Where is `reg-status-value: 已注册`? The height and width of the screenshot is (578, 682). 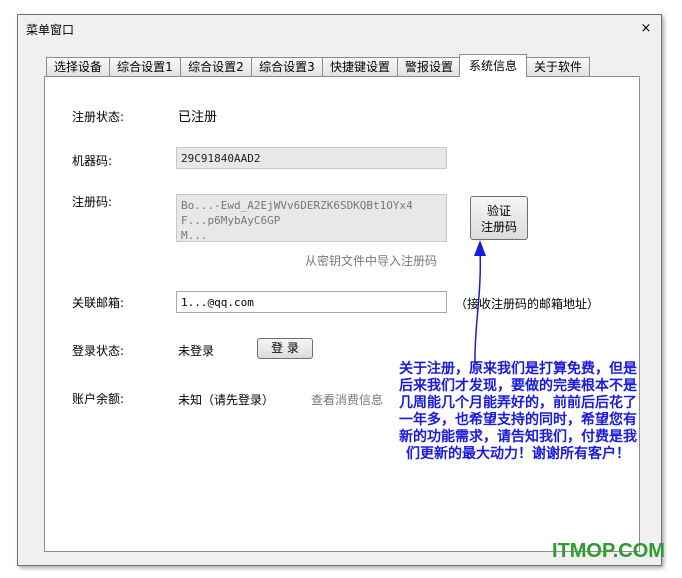 reg-status-value: 已注册 is located at coordinates (198, 117).